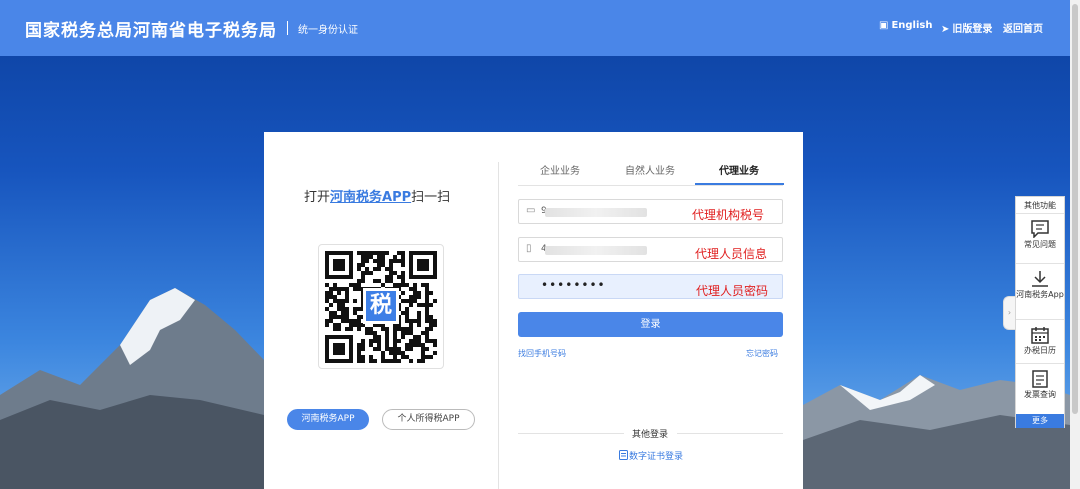 This screenshot has width=1080, height=489. Describe the element at coordinates (1023, 27) in the screenshot. I see `home-link: 返回首页` at that location.